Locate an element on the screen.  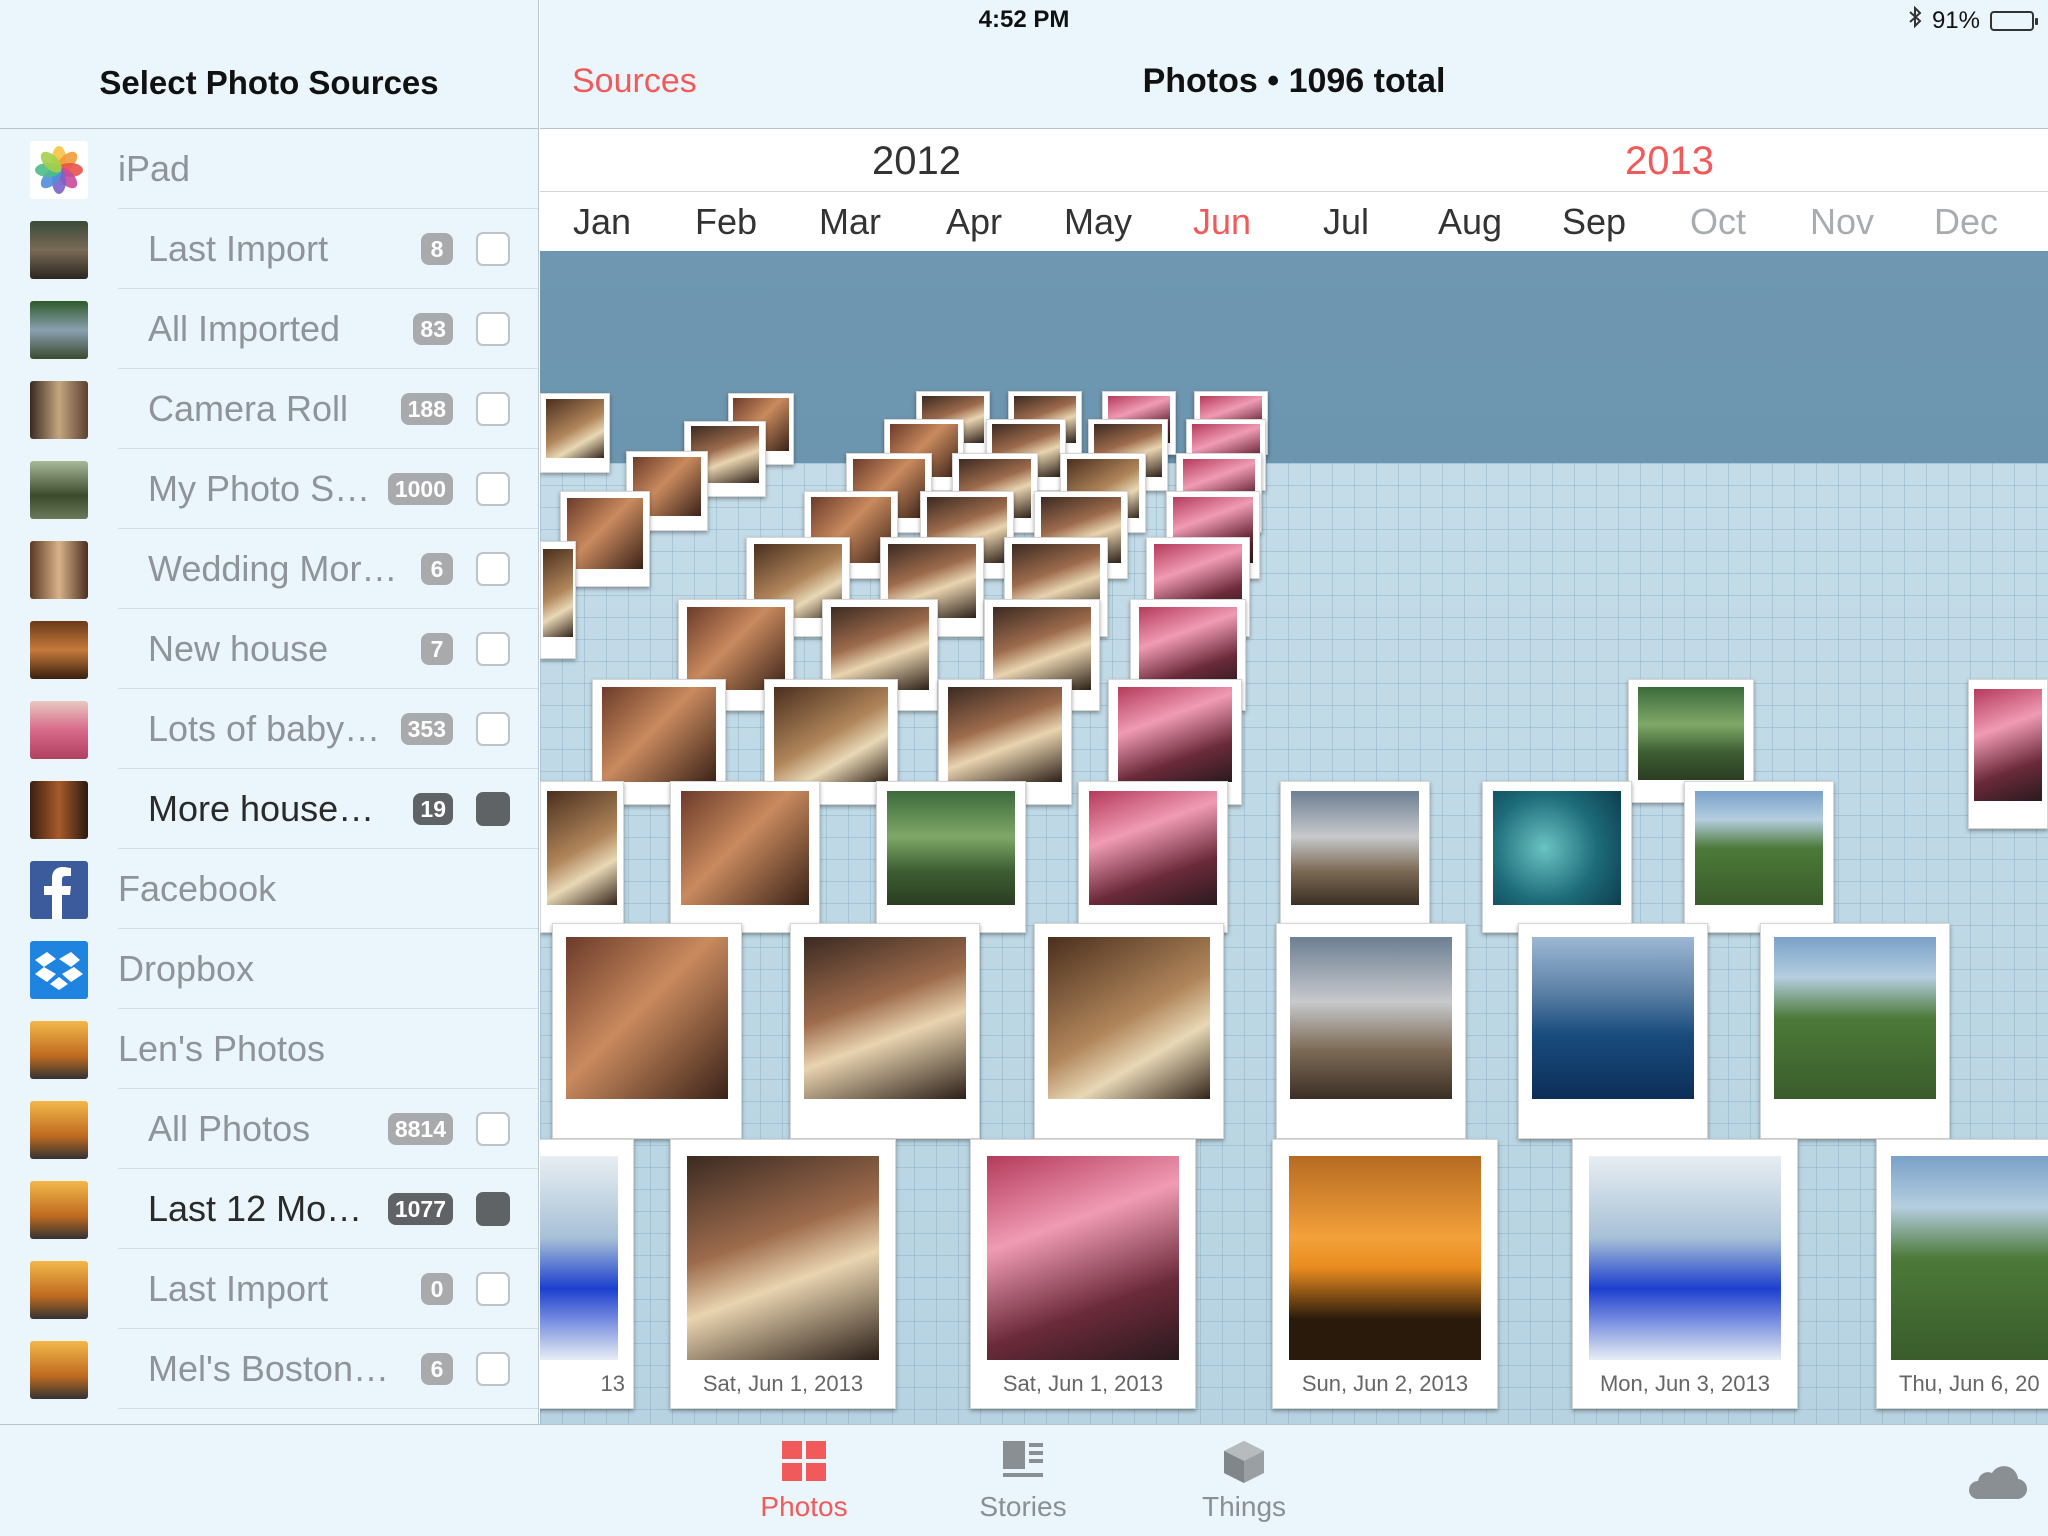
month-oct: Oct is located at coordinates (1718, 222).